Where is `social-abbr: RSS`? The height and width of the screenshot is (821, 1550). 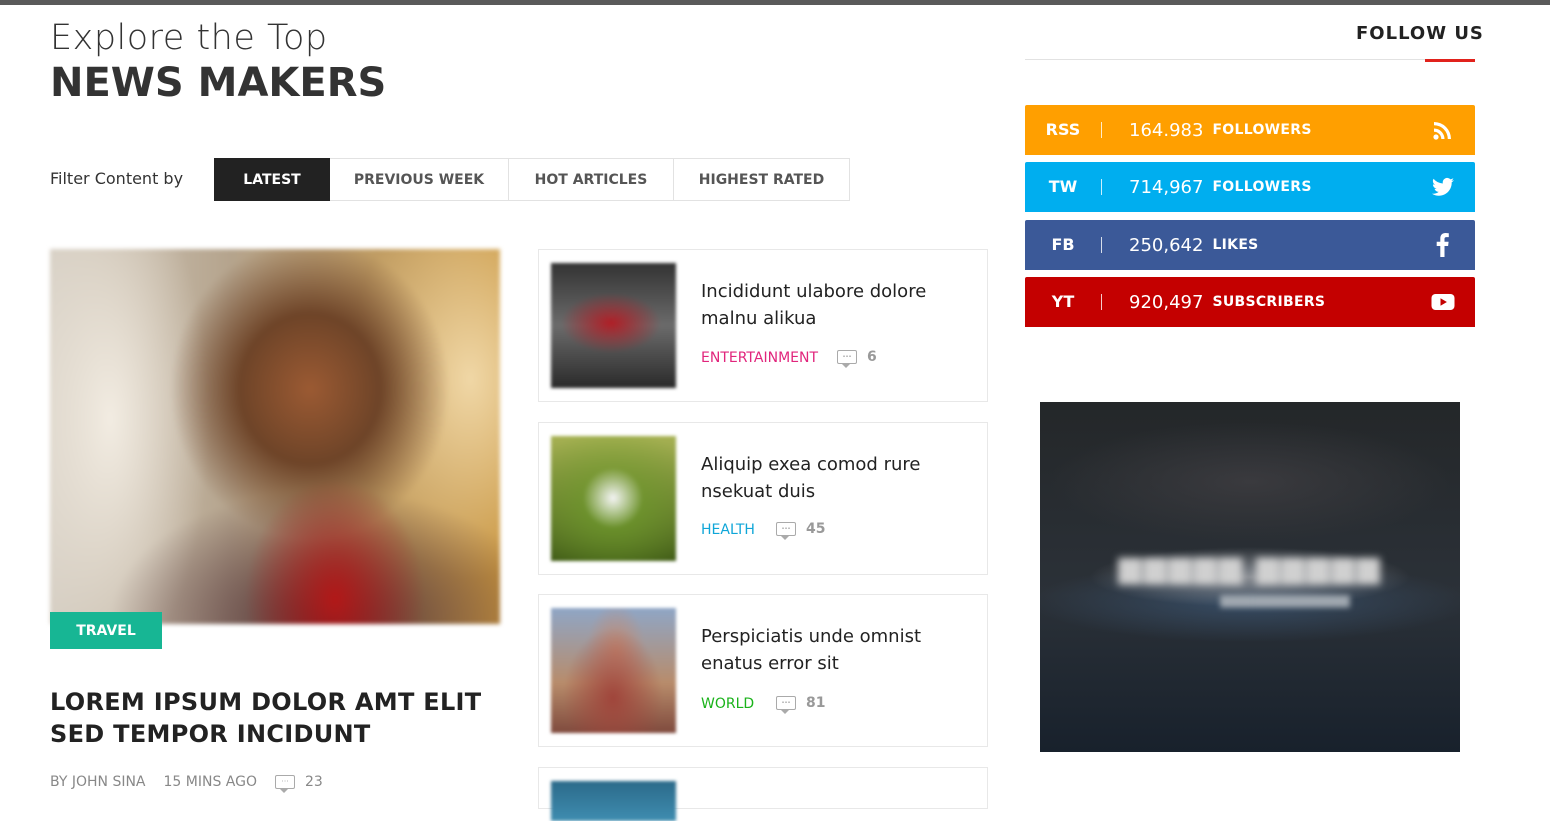 social-abbr: RSS is located at coordinates (1063, 130).